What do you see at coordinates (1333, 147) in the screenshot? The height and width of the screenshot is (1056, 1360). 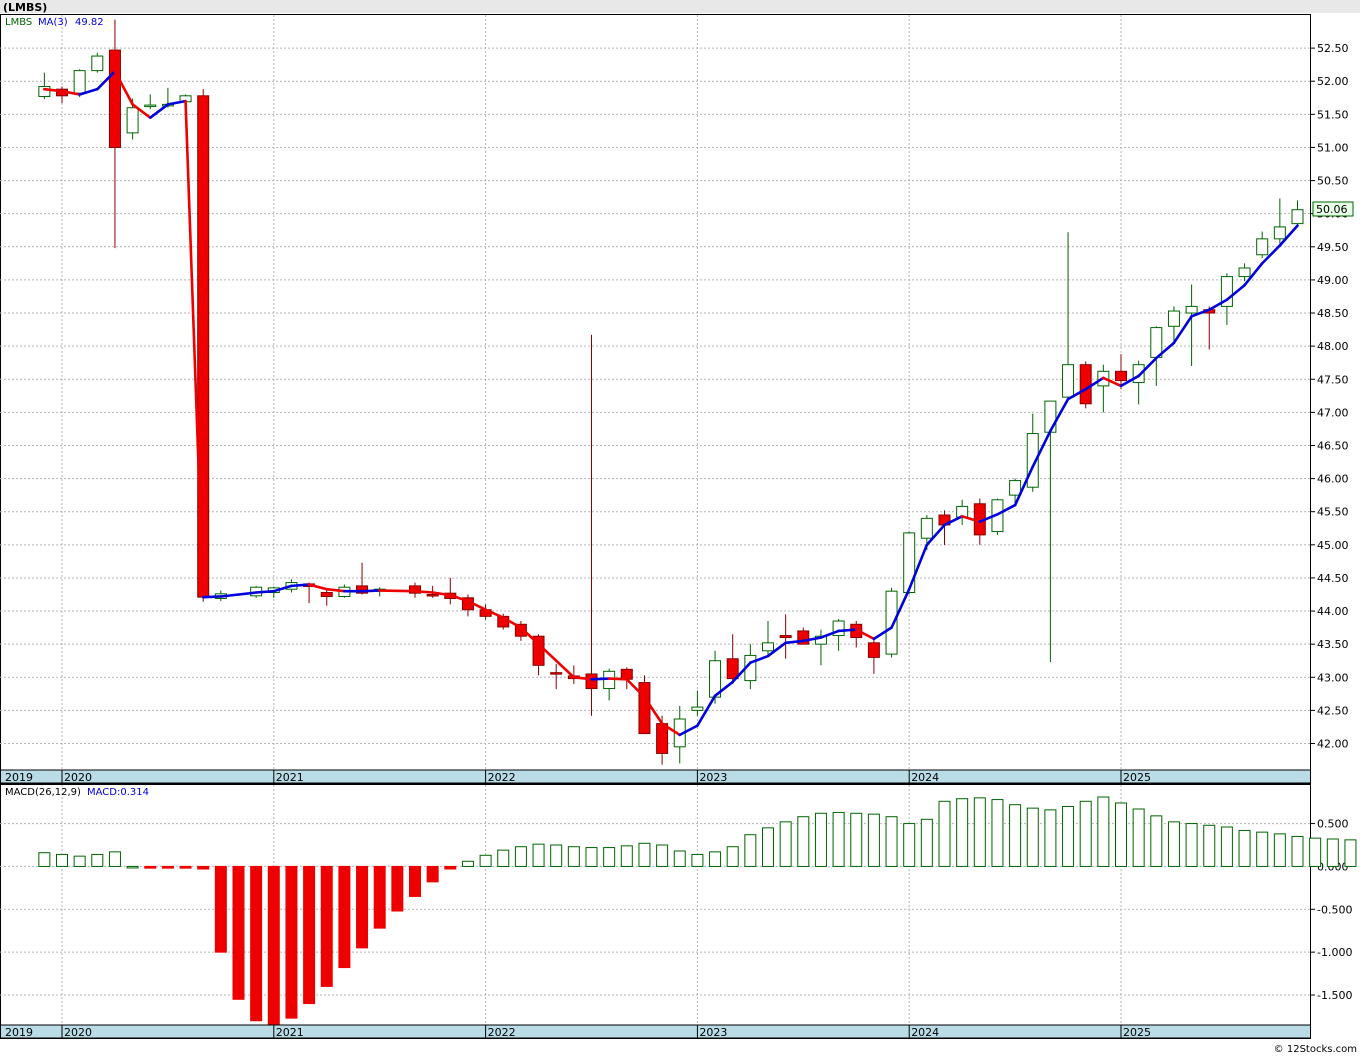 I see `price-y-tick-label: 51.00` at bounding box center [1333, 147].